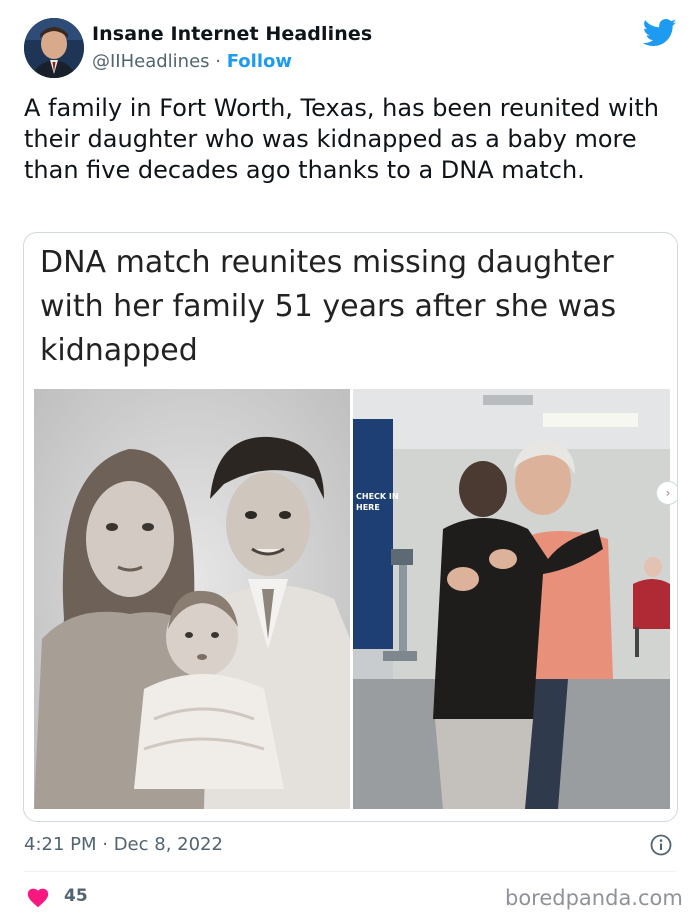 Image resolution: width=700 pixels, height=924 pixels. Describe the element at coordinates (76, 896) in the screenshot. I see `like-count: 45` at that location.